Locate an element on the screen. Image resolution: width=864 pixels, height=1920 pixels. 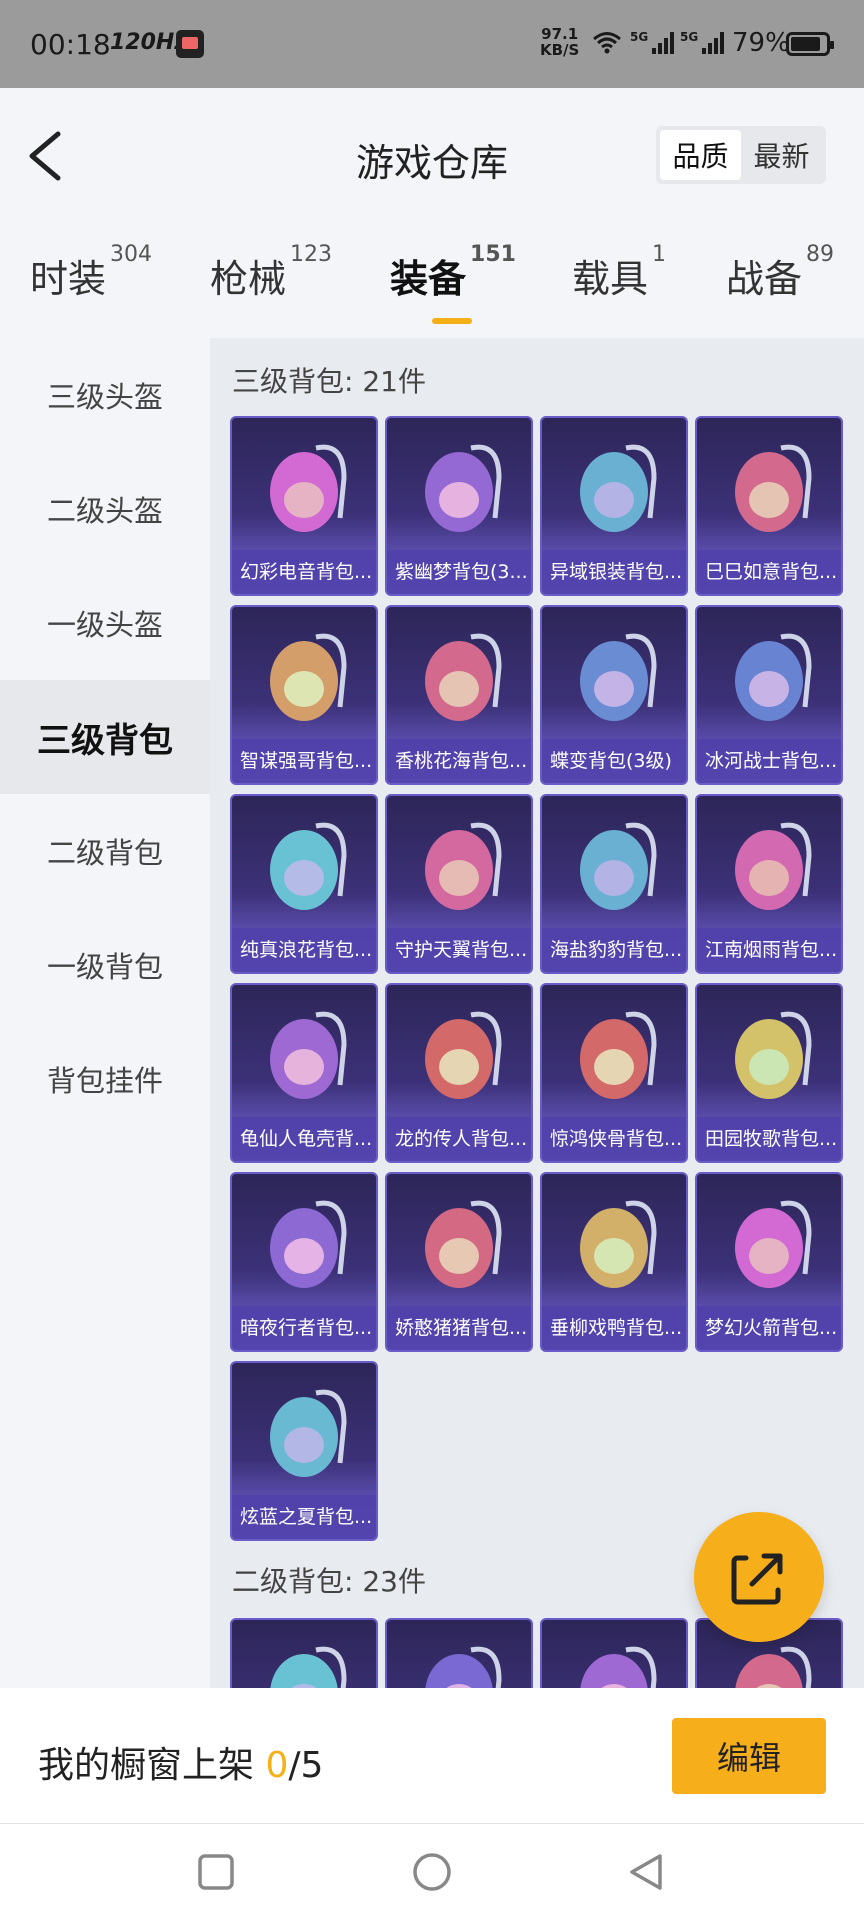
side-item-pendant: 背包挂件 is located at coordinates (105, 1079).